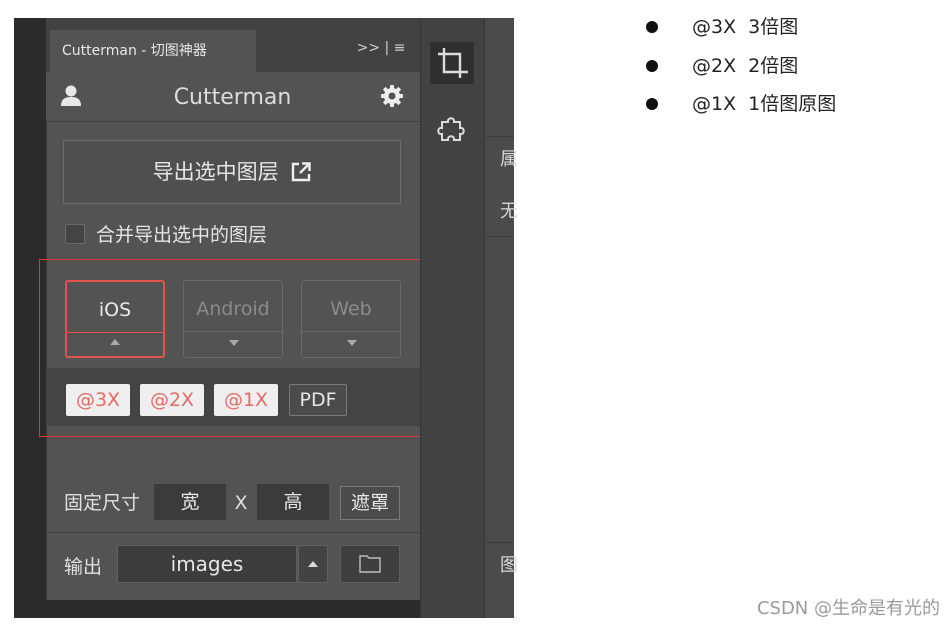 The image size is (949, 629). I want to click on tool-strip, so click(452, 318).